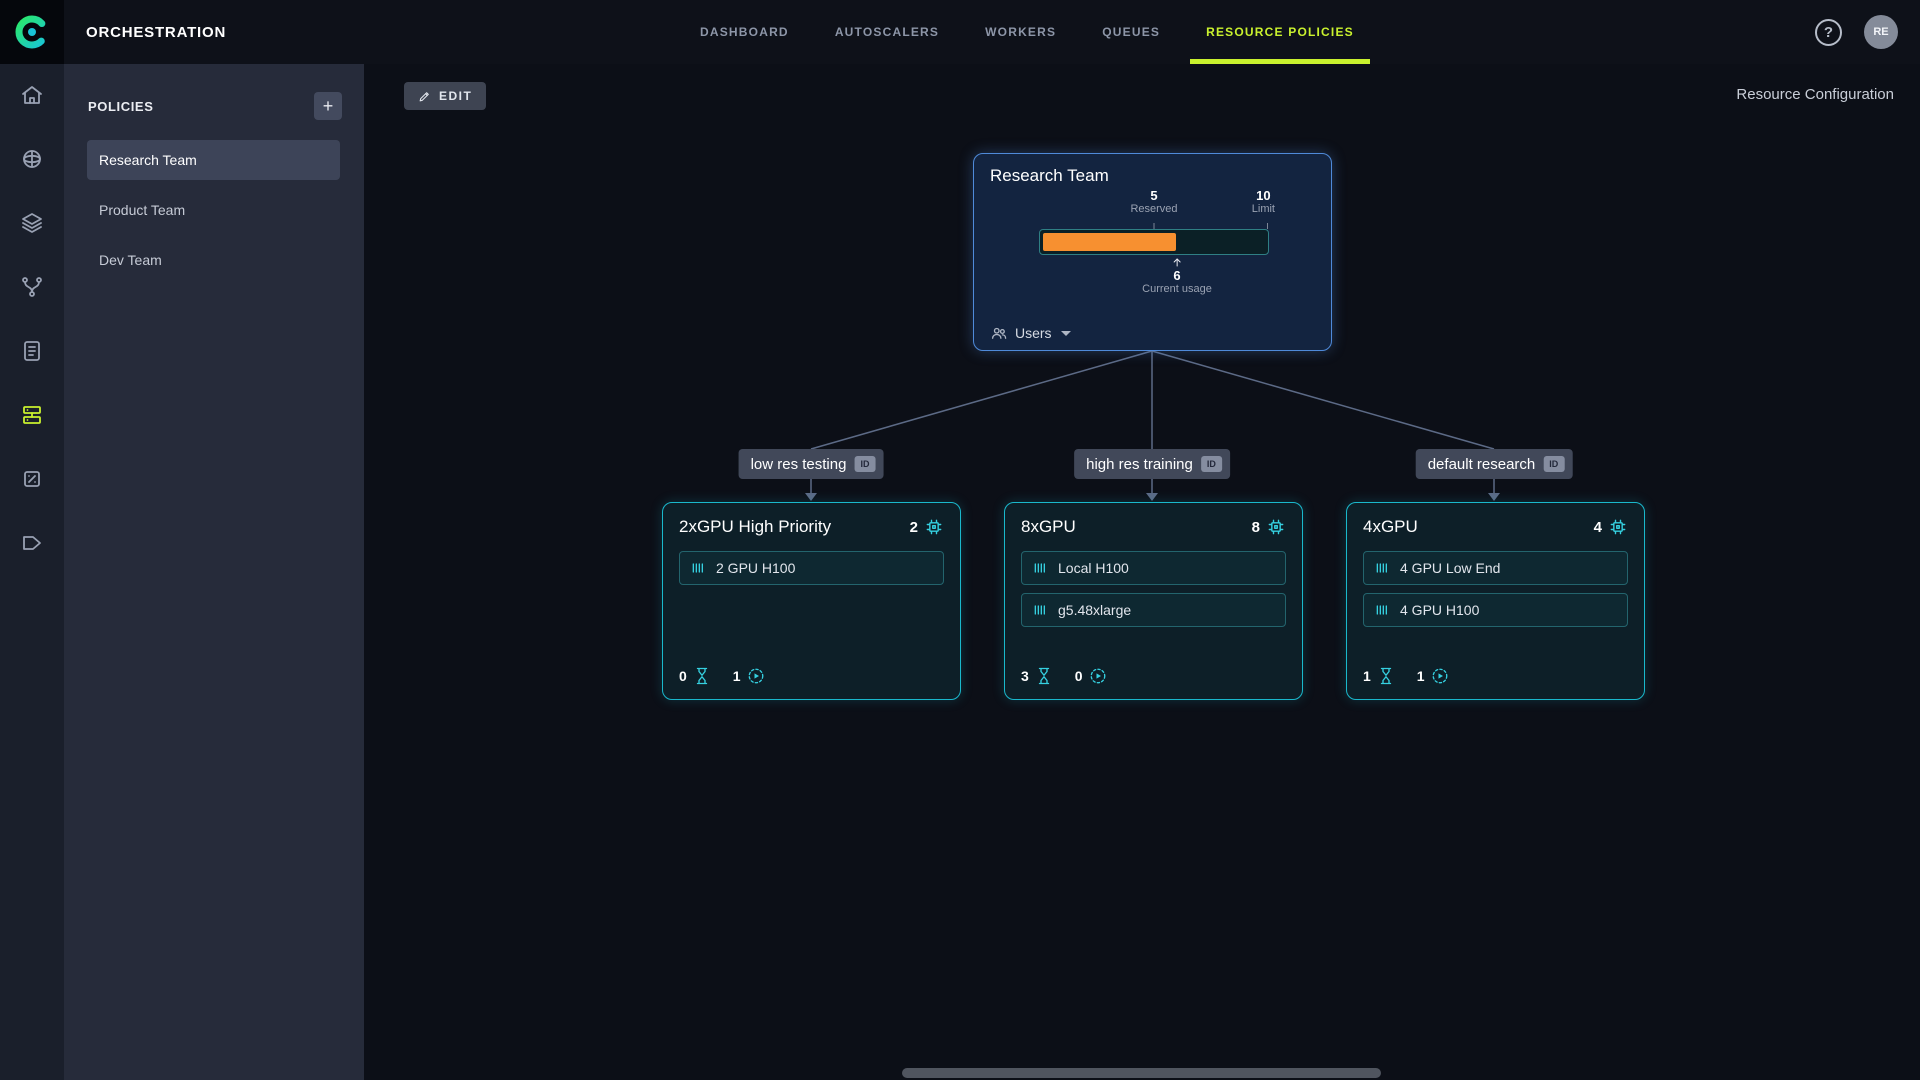 Image resolution: width=1920 pixels, height=1080 pixels. What do you see at coordinates (887, 32) in the screenshot?
I see `nav-tab-autoscalers: AUTOSCALERS` at bounding box center [887, 32].